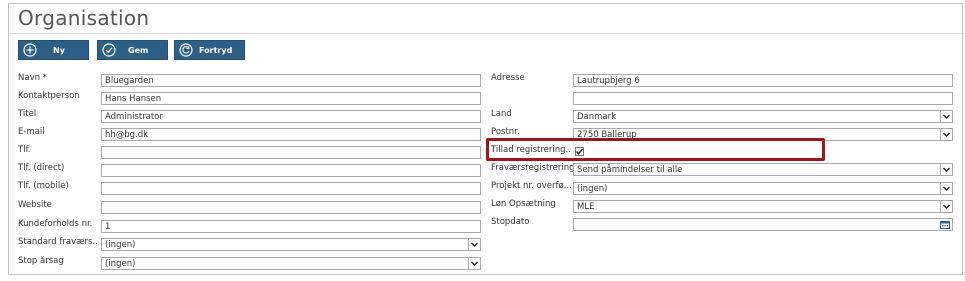  Describe the element at coordinates (41, 168) in the screenshot. I see `phone-direct-label: Tlf. (direct)` at that location.